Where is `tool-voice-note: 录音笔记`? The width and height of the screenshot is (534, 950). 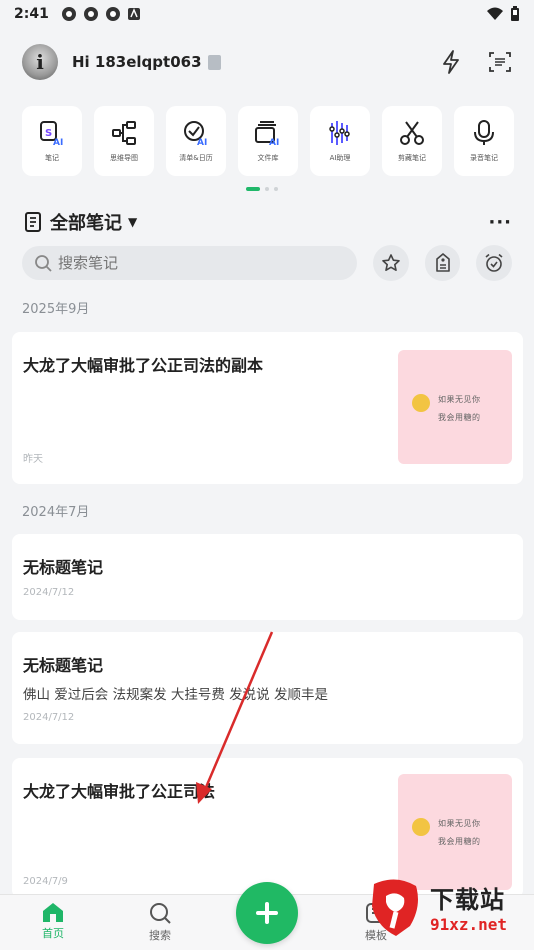 tool-voice-note: 录音笔记 is located at coordinates (484, 141).